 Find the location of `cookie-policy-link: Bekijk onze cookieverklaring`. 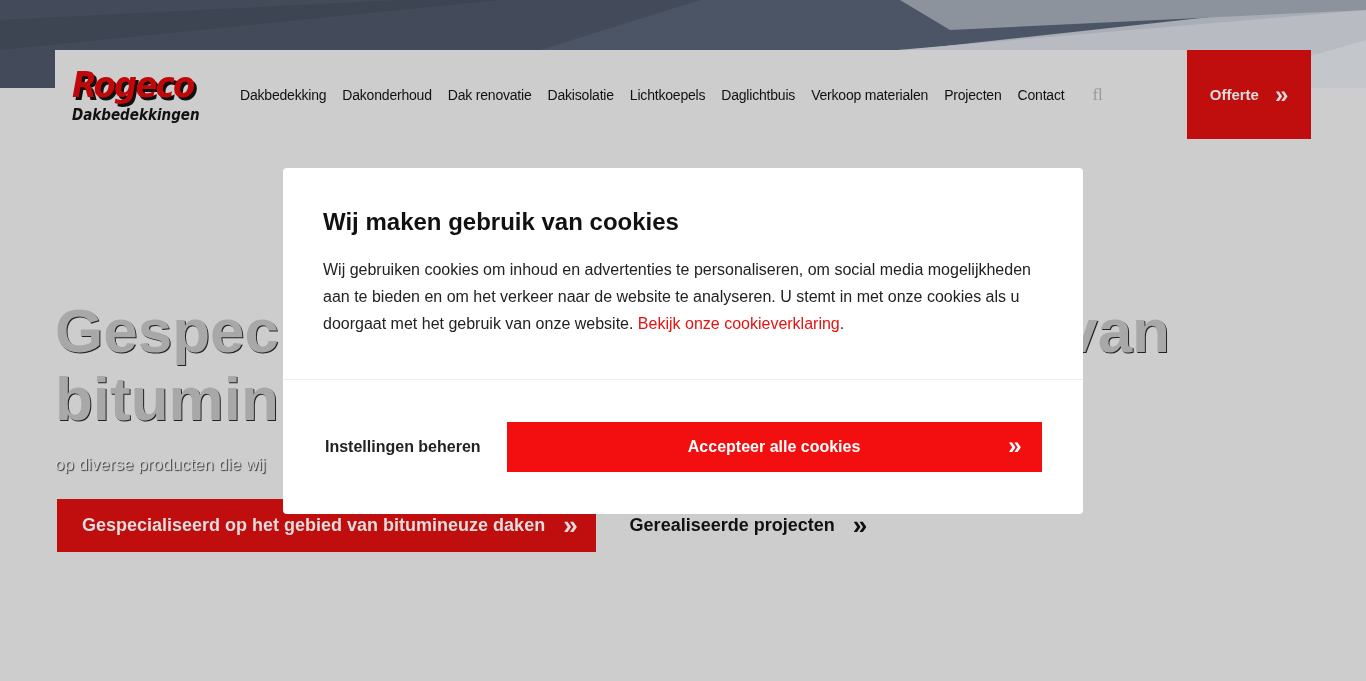

cookie-policy-link: Bekijk onze cookieverklaring is located at coordinates (738, 323).